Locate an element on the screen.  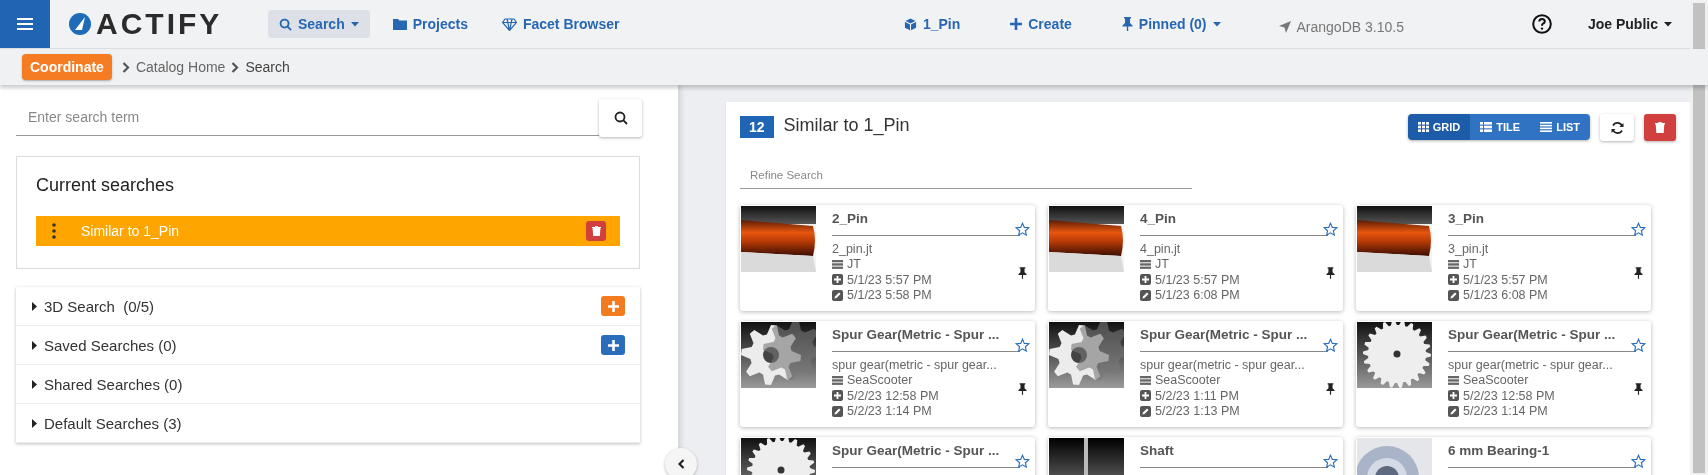
refresh-icon is located at coordinates (1617, 127).